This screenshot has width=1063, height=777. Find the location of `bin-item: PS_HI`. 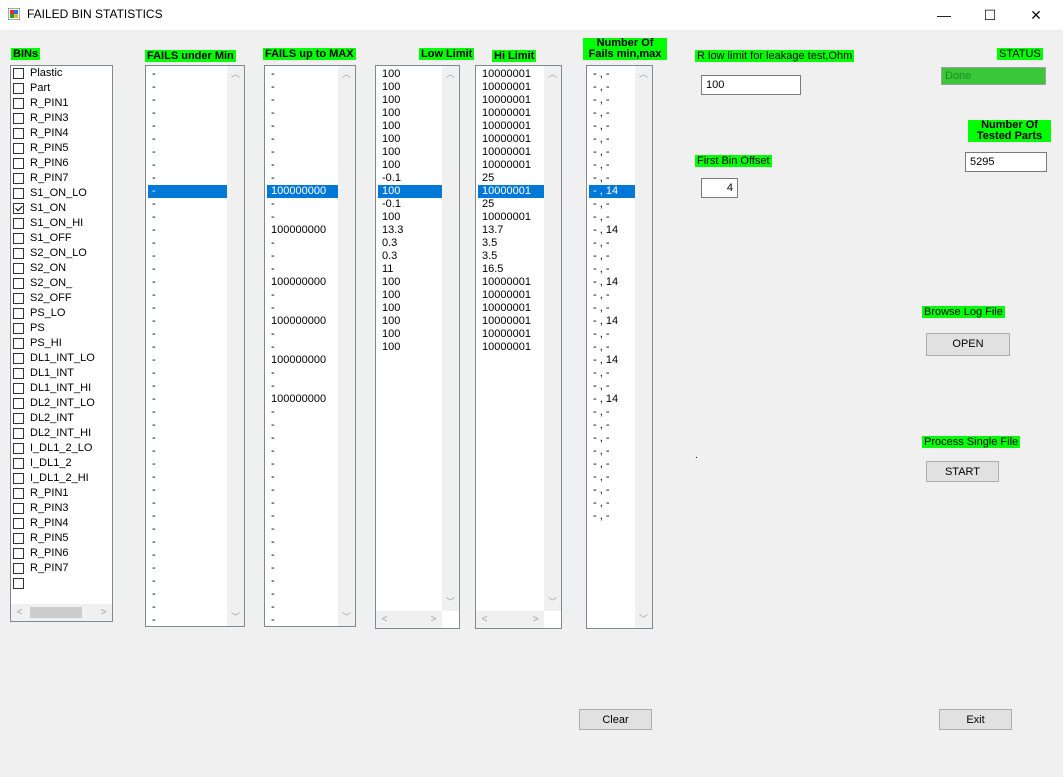

bin-item: PS_HI is located at coordinates (54, 343).